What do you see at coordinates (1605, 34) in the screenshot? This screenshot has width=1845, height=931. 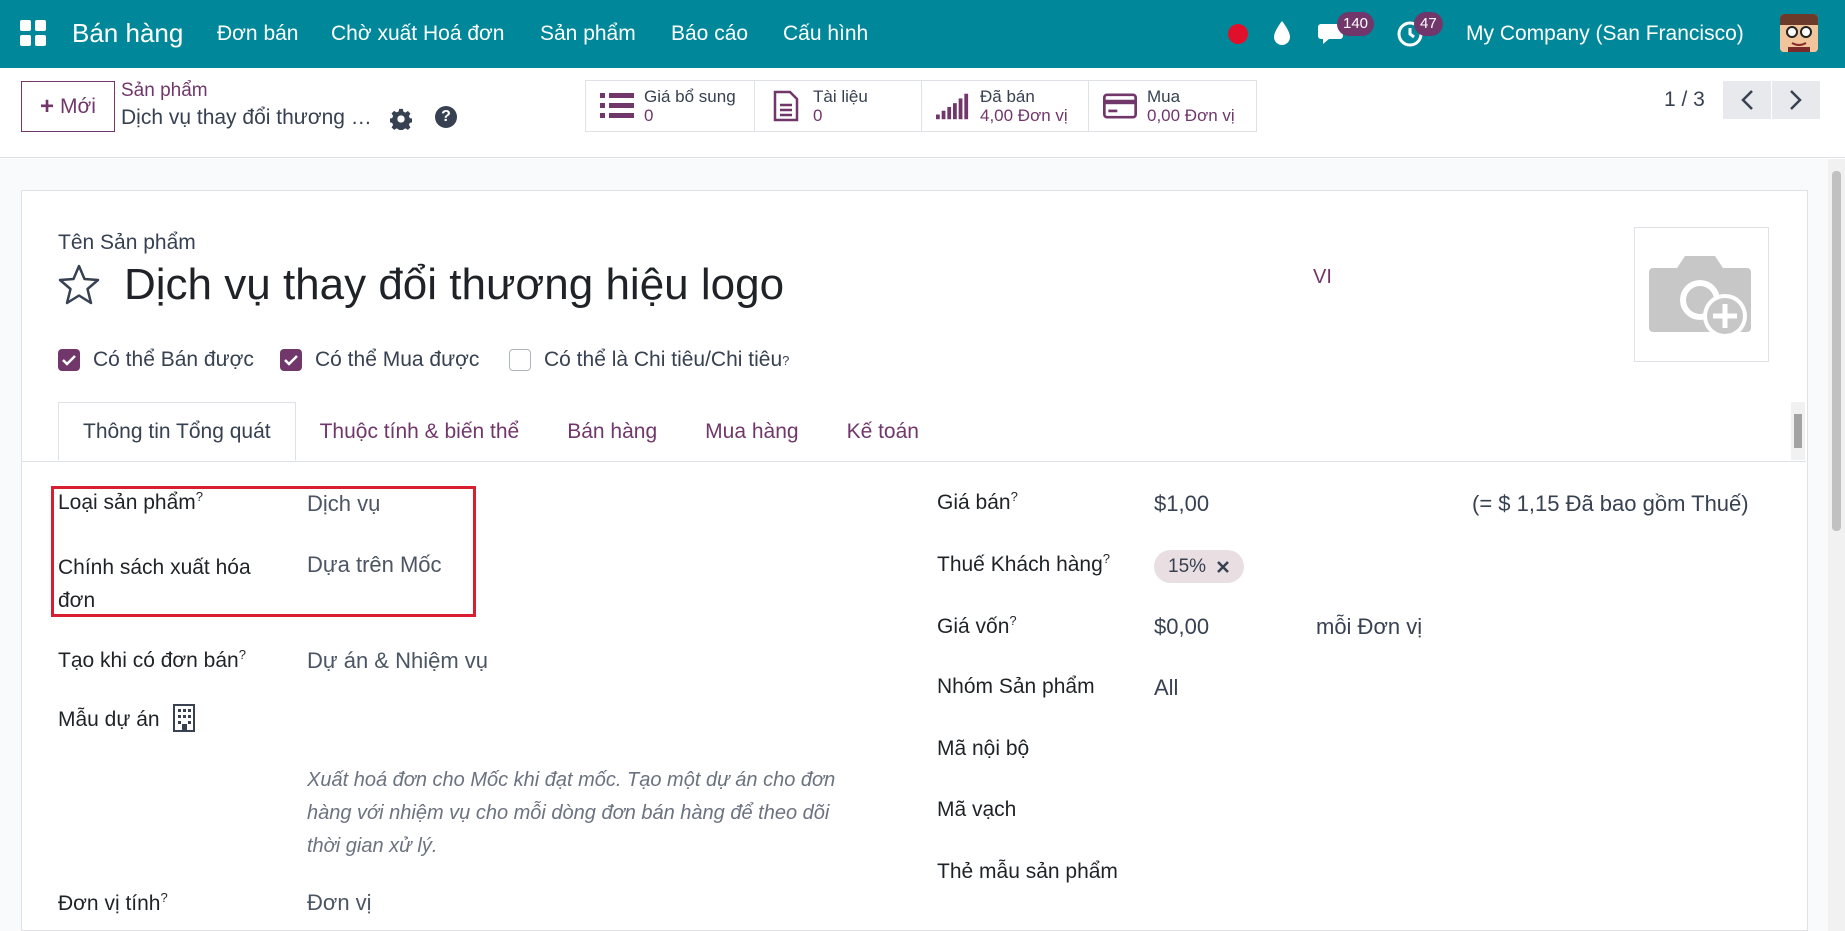 I see `company-switcher: My Company (San Francisco)` at bounding box center [1605, 34].